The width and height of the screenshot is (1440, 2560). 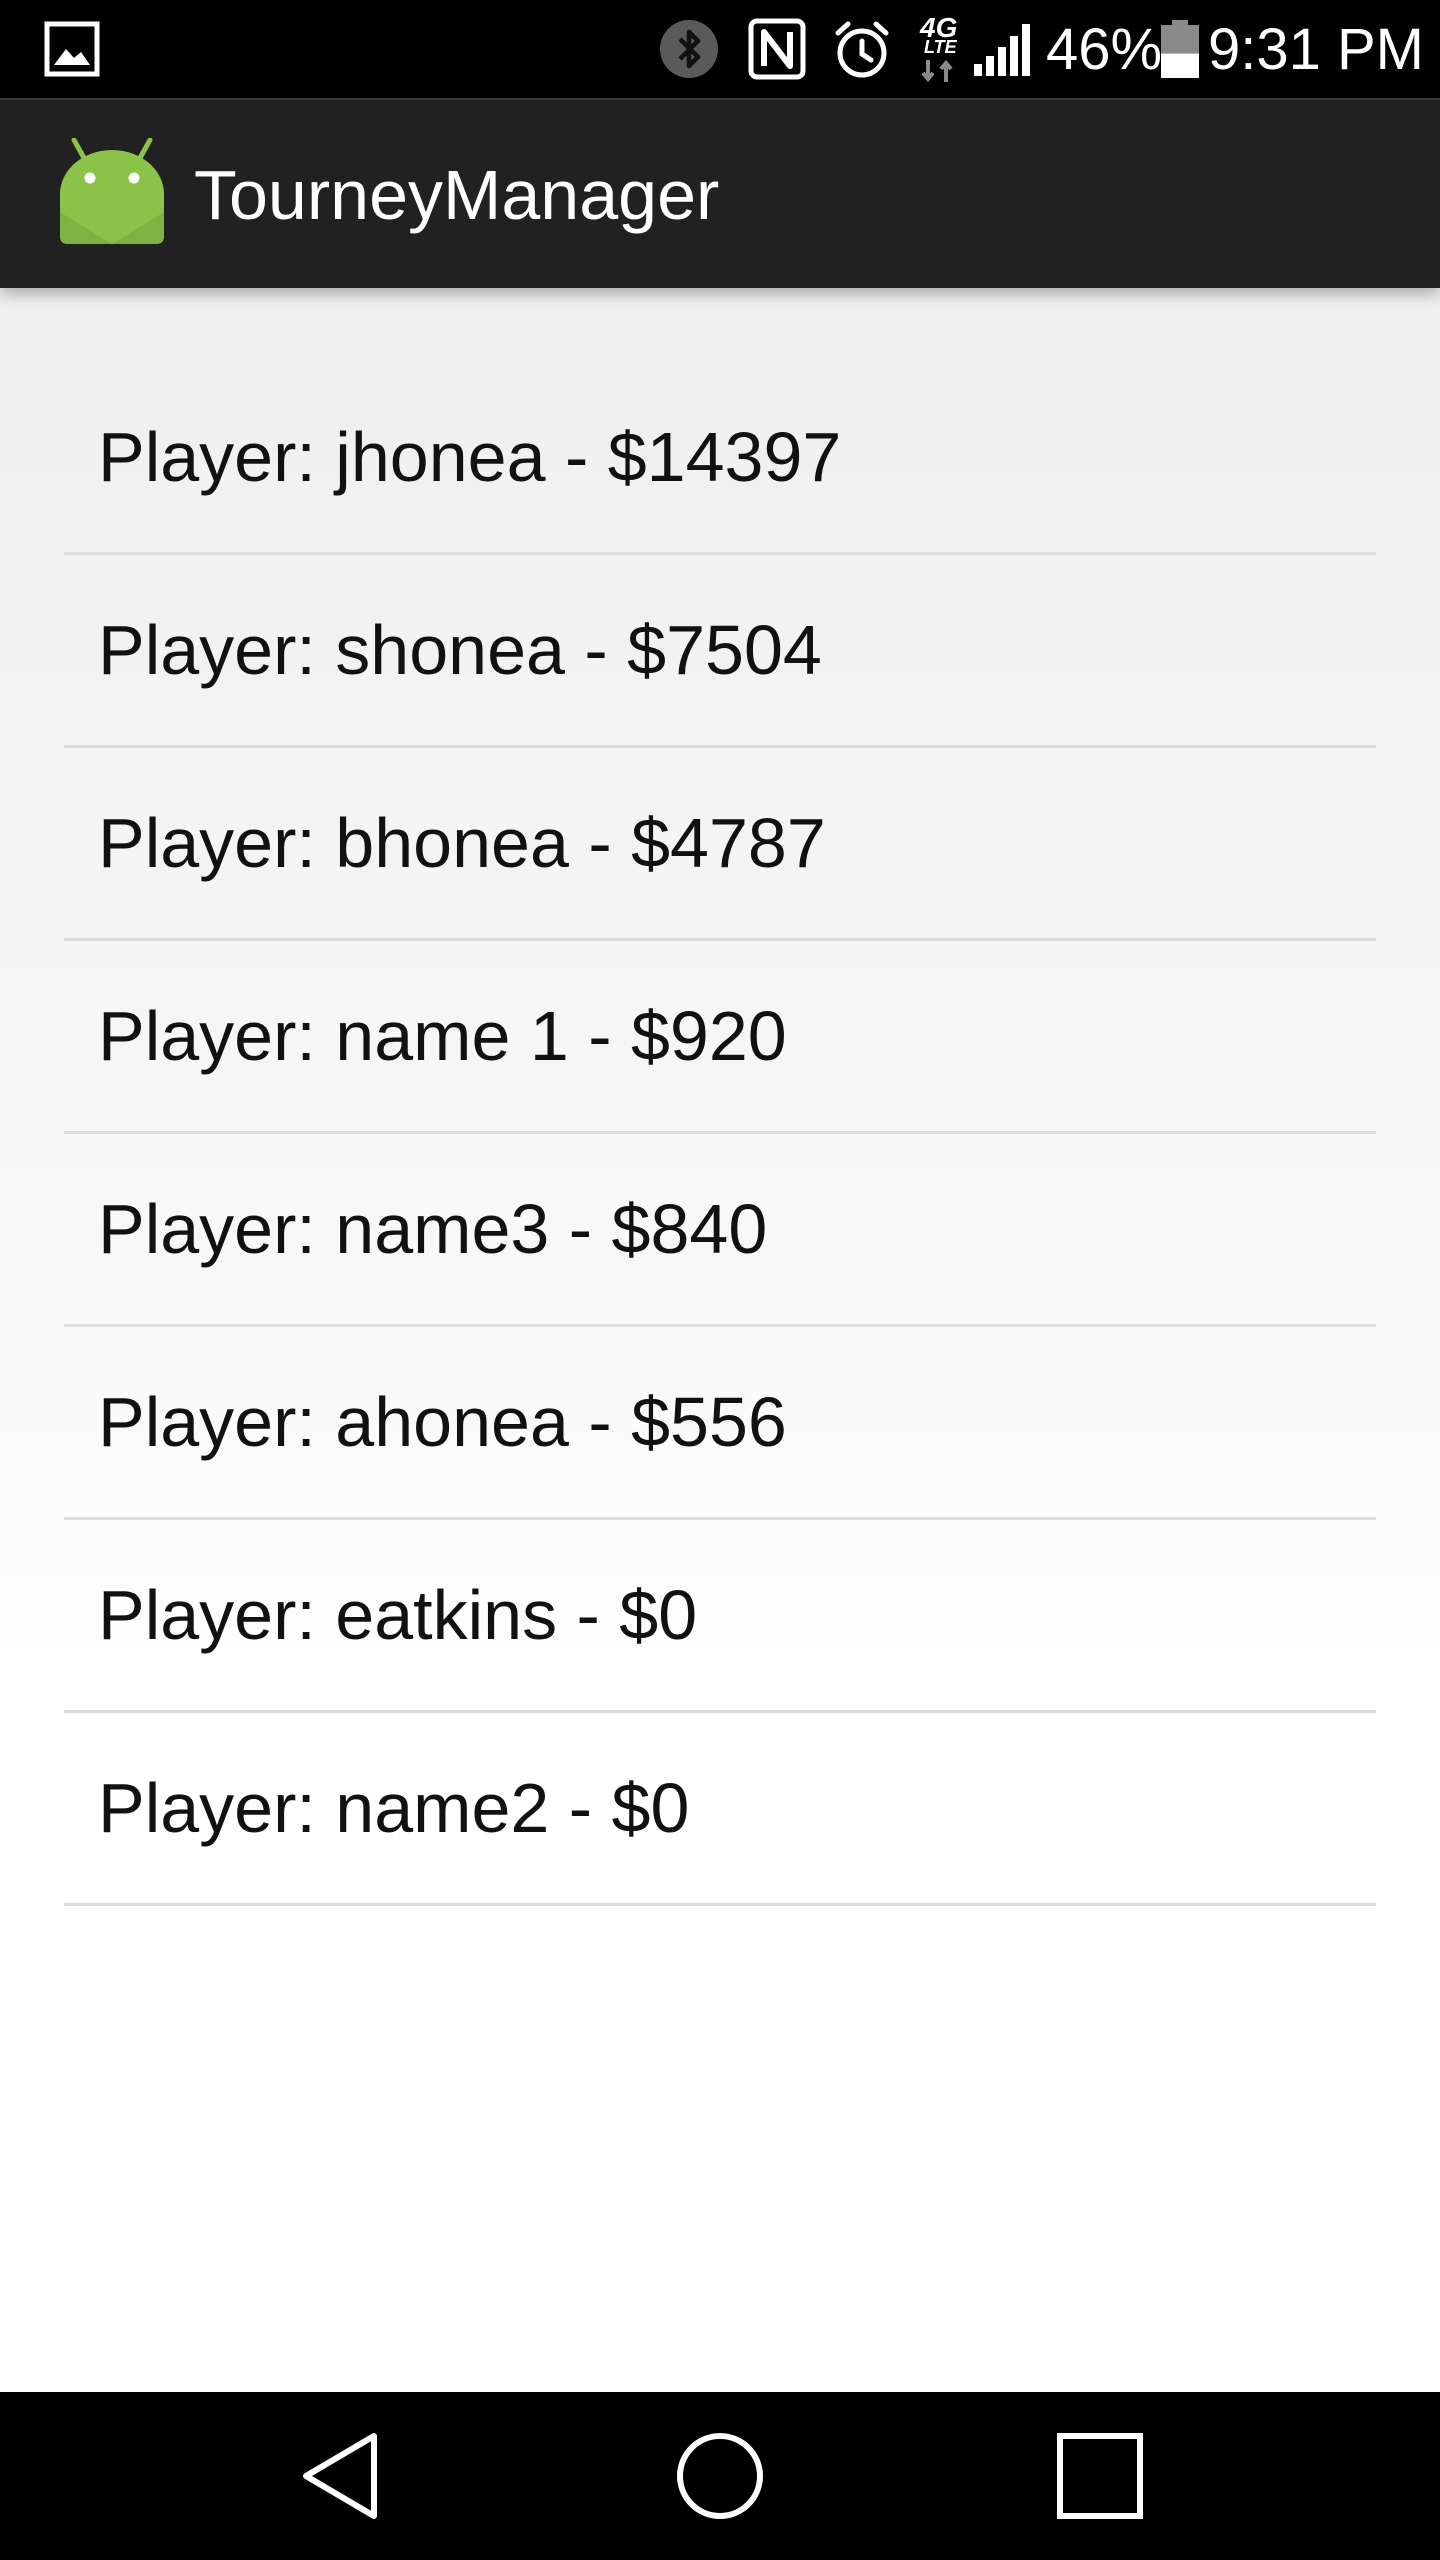 I want to click on list-item: Player: name3 - $840, so click(x=720, y=1230).